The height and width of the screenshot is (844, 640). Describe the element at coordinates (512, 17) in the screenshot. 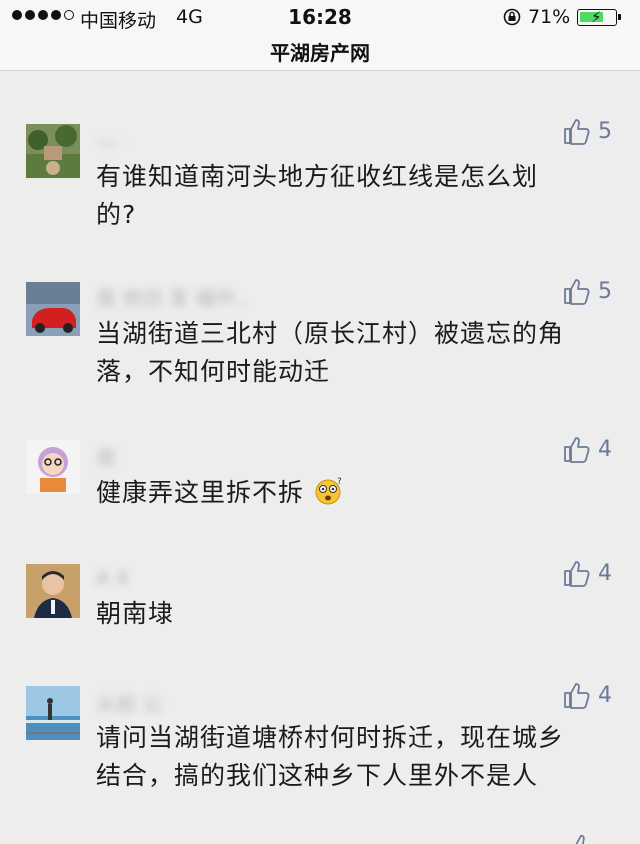

I see `lock-rotation-icon` at that location.